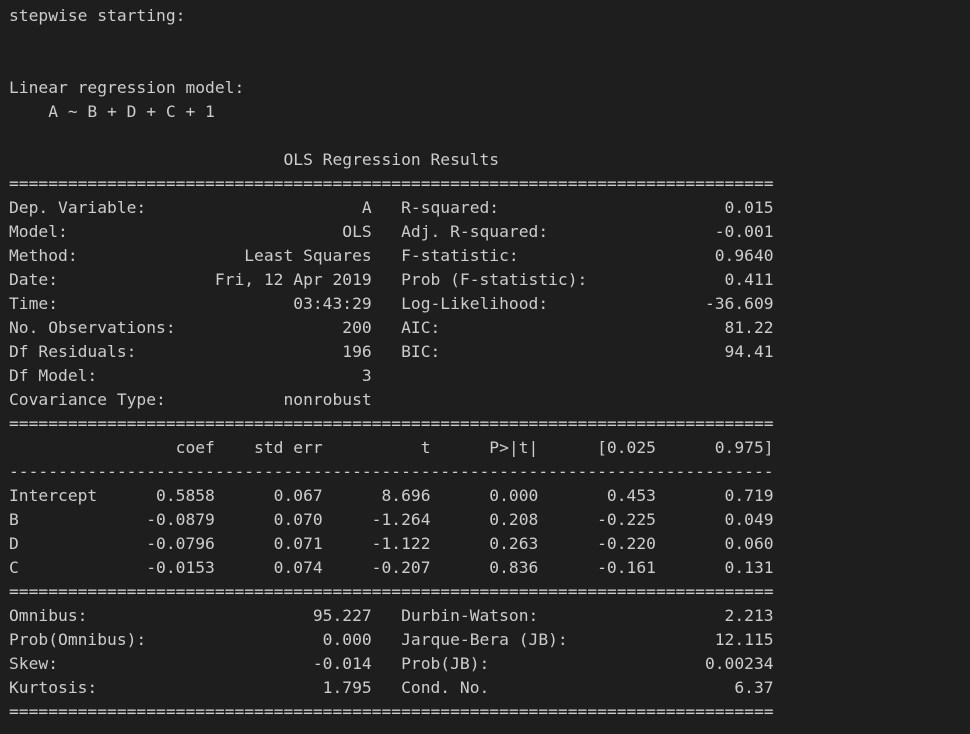 Image resolution: width=970 pixels, height=734 pixels. I want to click on console-line: Df Model: 3, so click(391, 375).